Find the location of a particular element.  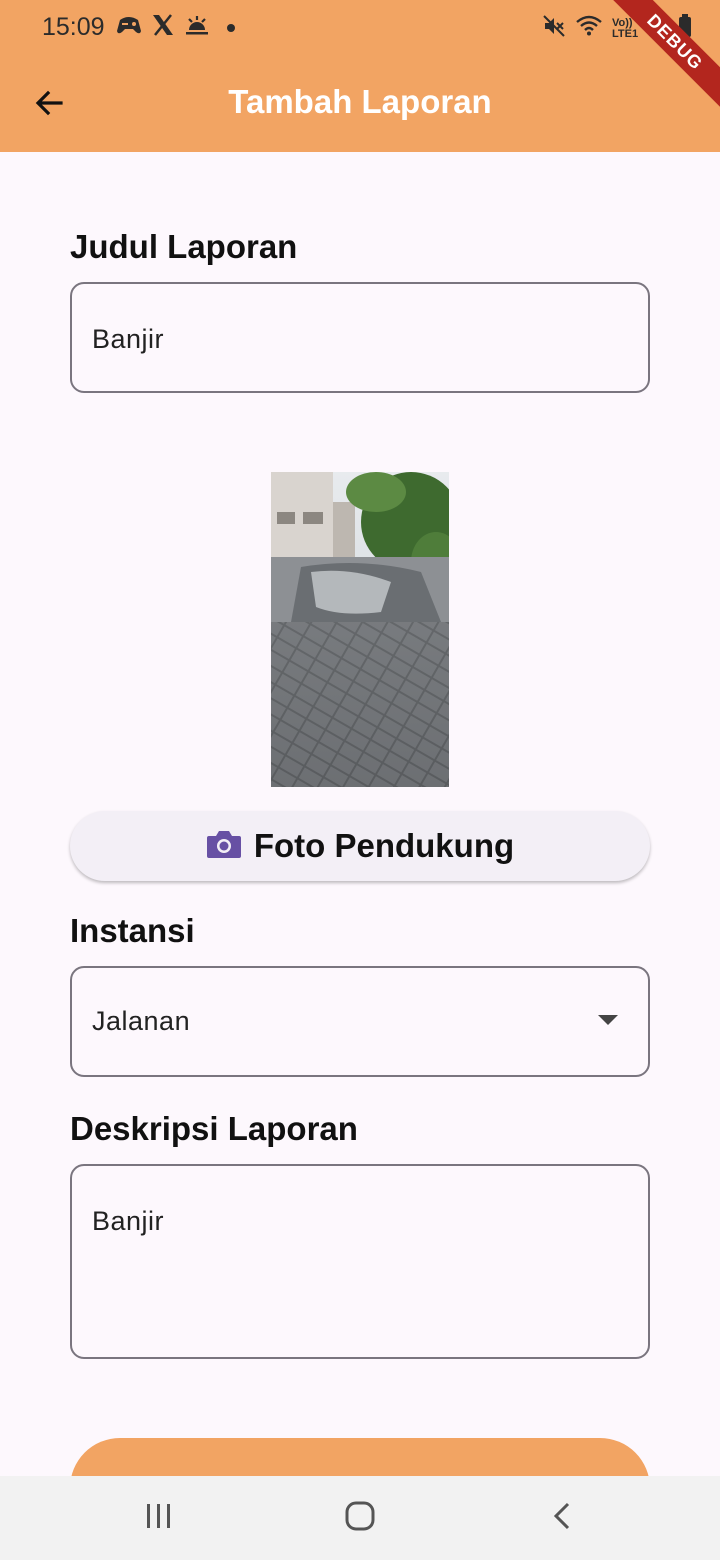

instansi-dropdown: Jalanan is located at coordinates (360, 1021).